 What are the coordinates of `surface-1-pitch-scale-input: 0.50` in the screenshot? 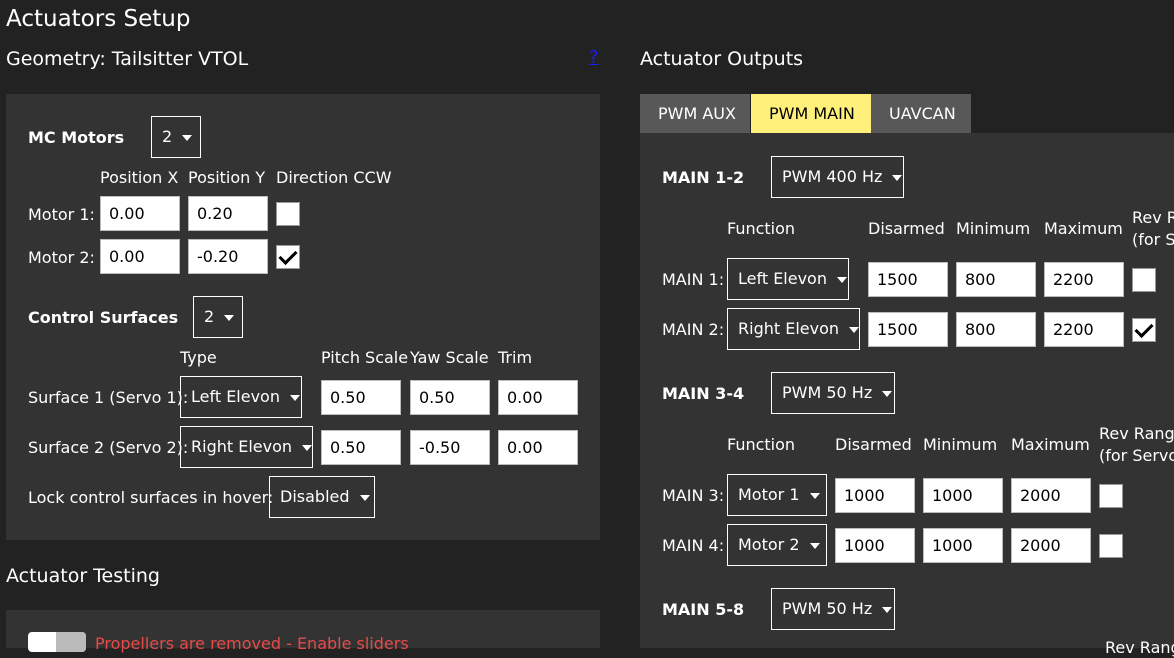 It's located at (361, 397).